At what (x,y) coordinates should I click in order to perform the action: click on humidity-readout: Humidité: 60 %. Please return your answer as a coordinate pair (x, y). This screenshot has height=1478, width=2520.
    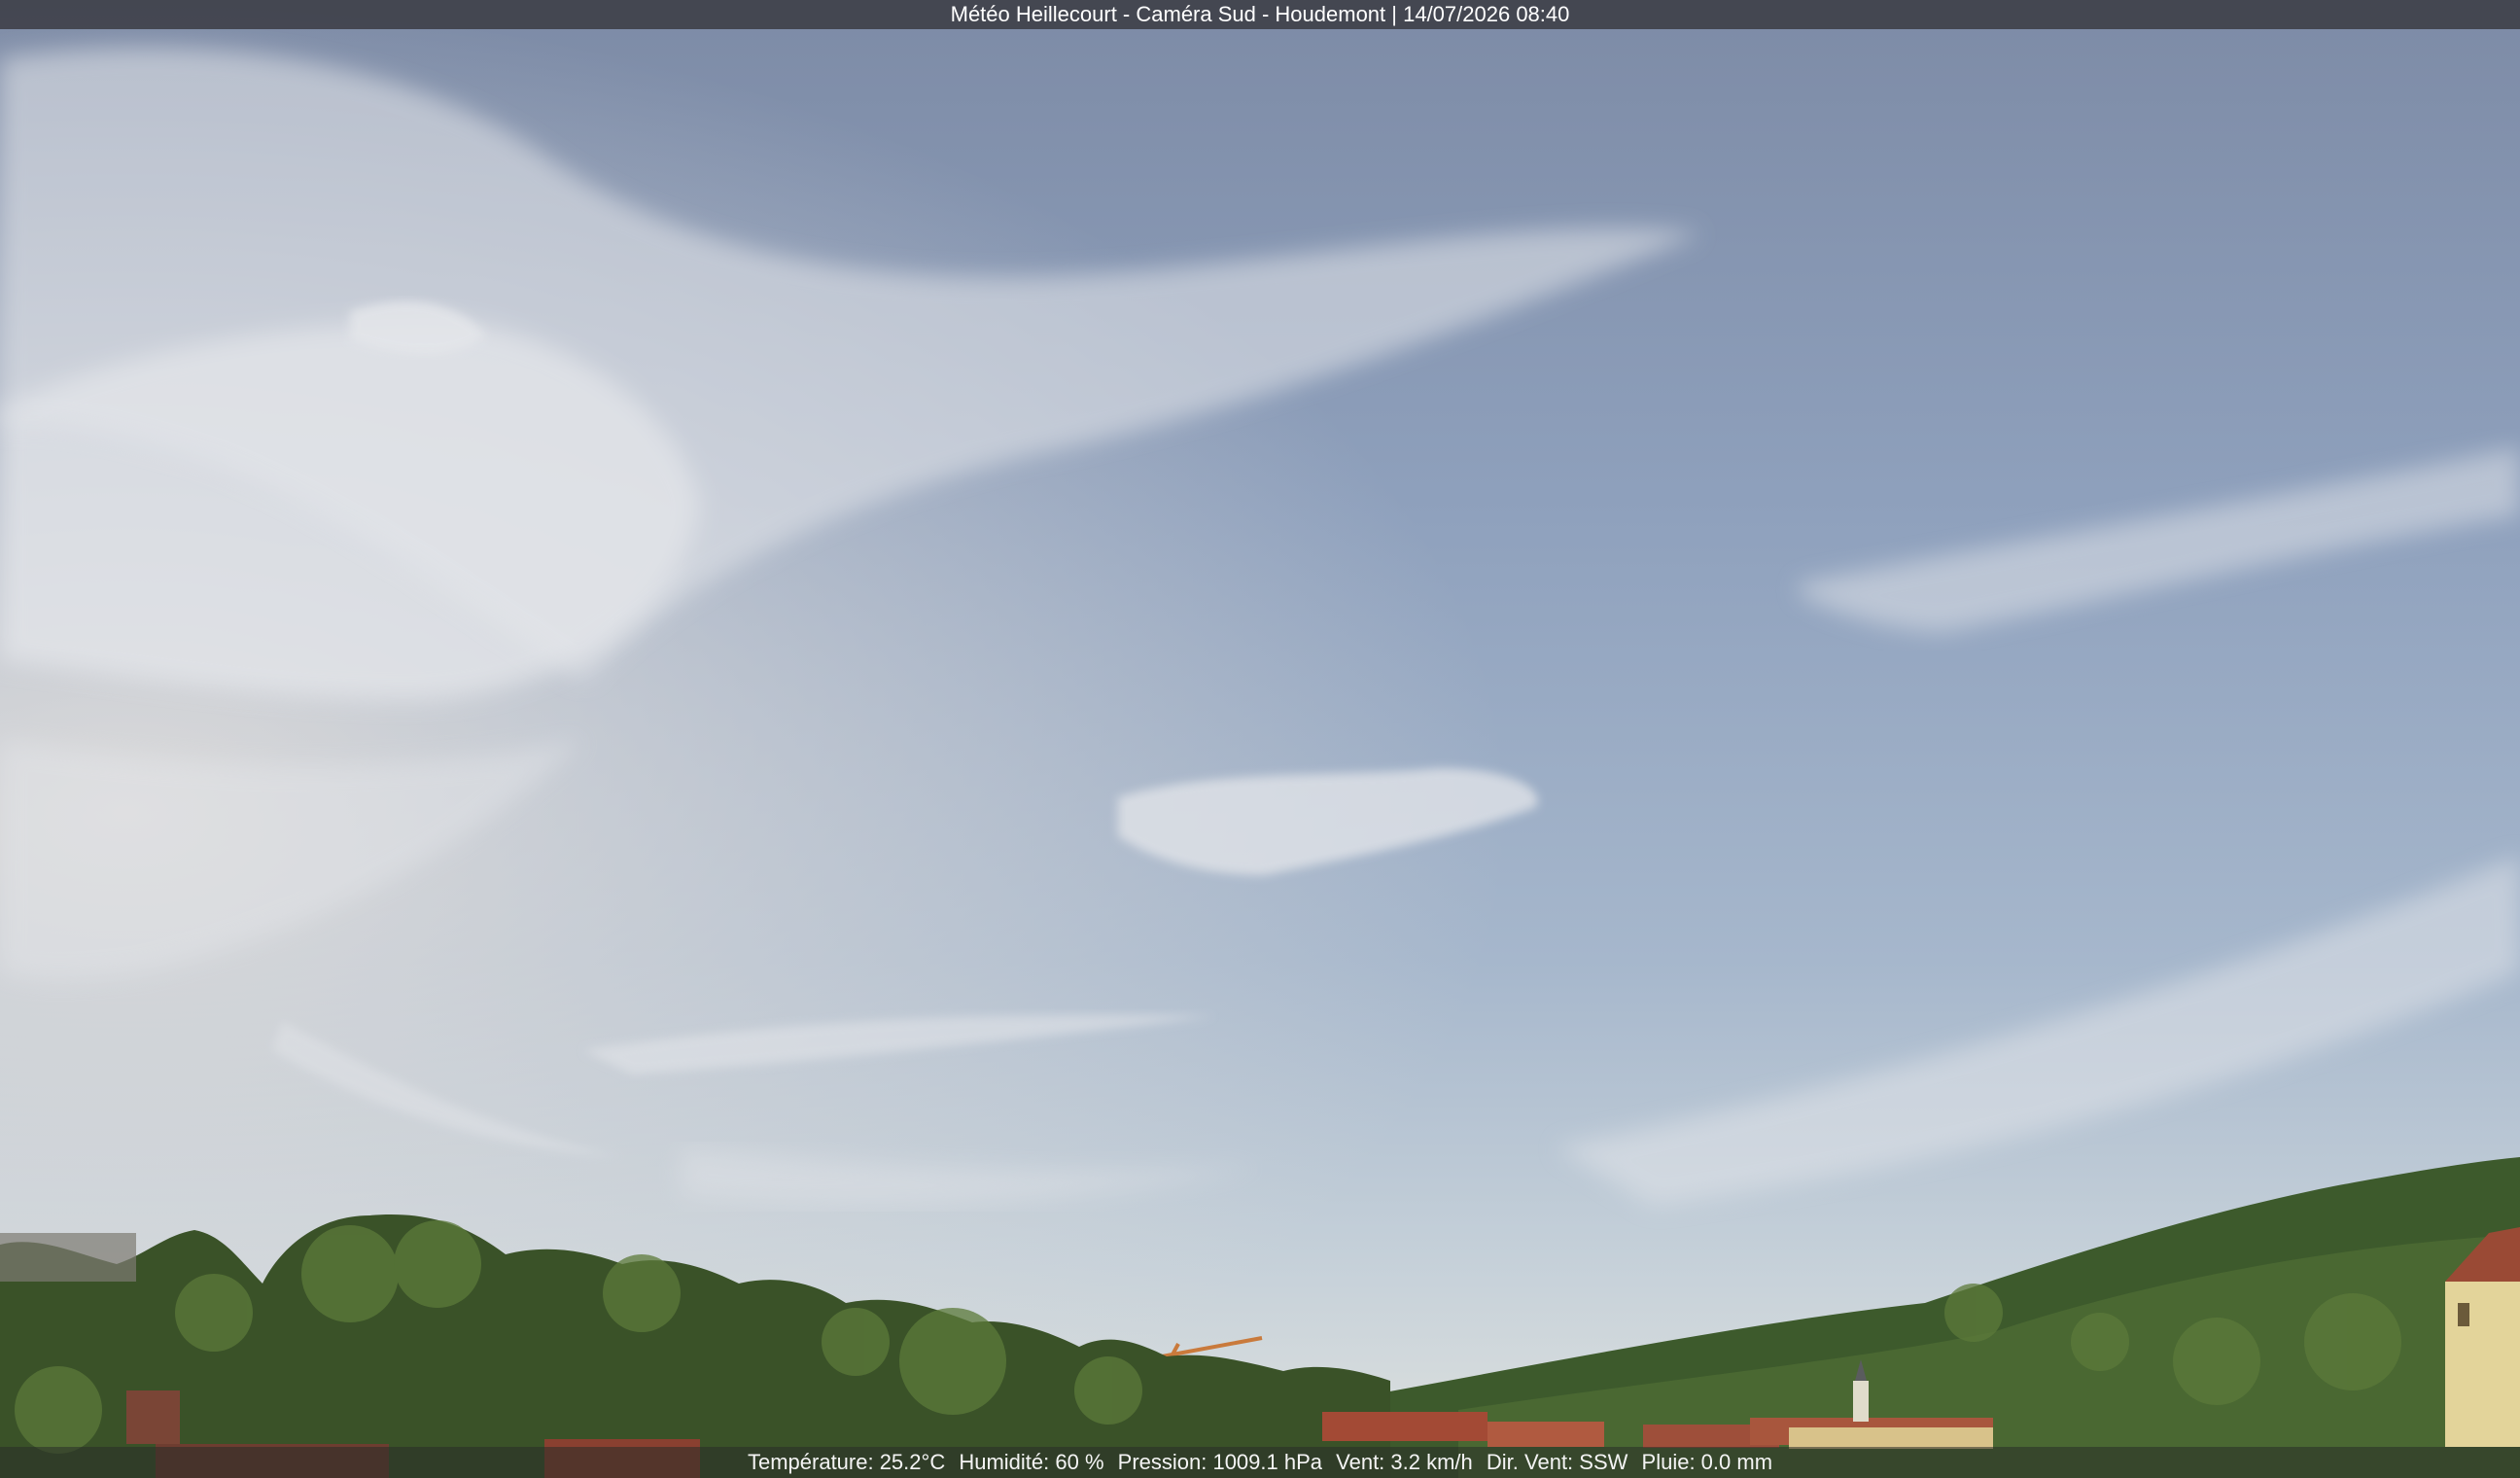
    Looking at the image, I should click on (1031, 1462).